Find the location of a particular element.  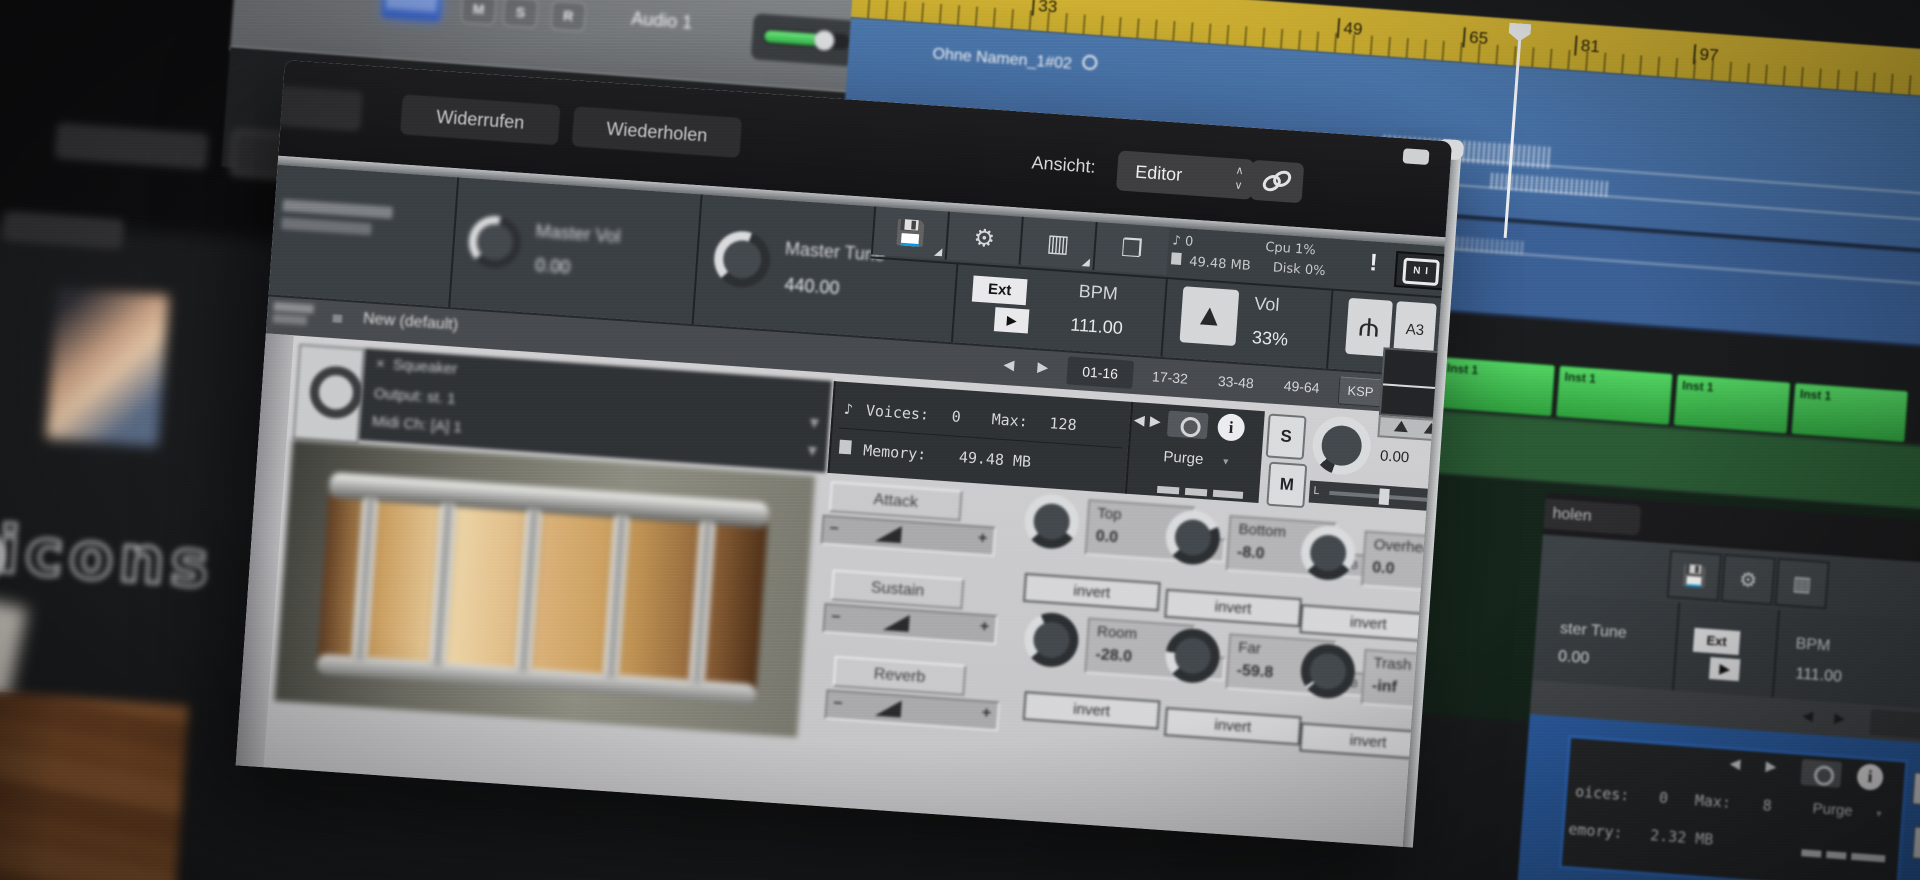

purge-arrow-icon: ▼ is located at coordinates (1226, 461).